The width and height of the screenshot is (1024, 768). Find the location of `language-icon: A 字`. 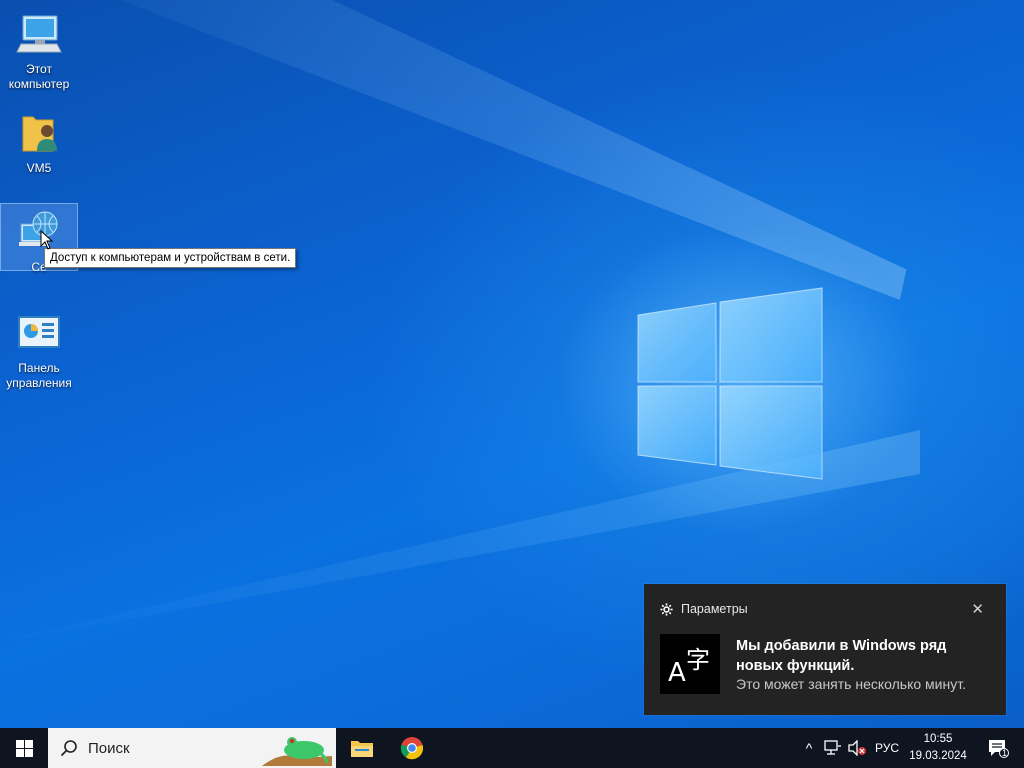

language-icon: A 字 is located at coordinates (690, 664).